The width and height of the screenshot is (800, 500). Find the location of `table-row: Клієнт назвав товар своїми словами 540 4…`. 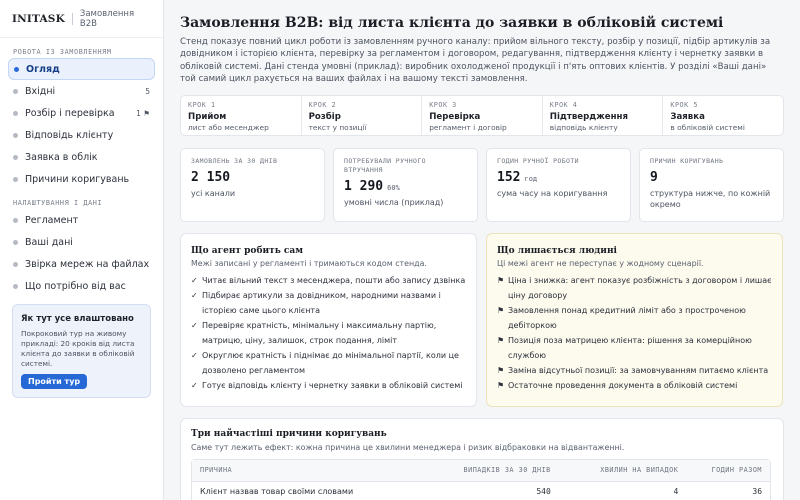

table-row: Клієнт назвав товар своїми словами 540 4… is located at coordinates (481, 491).